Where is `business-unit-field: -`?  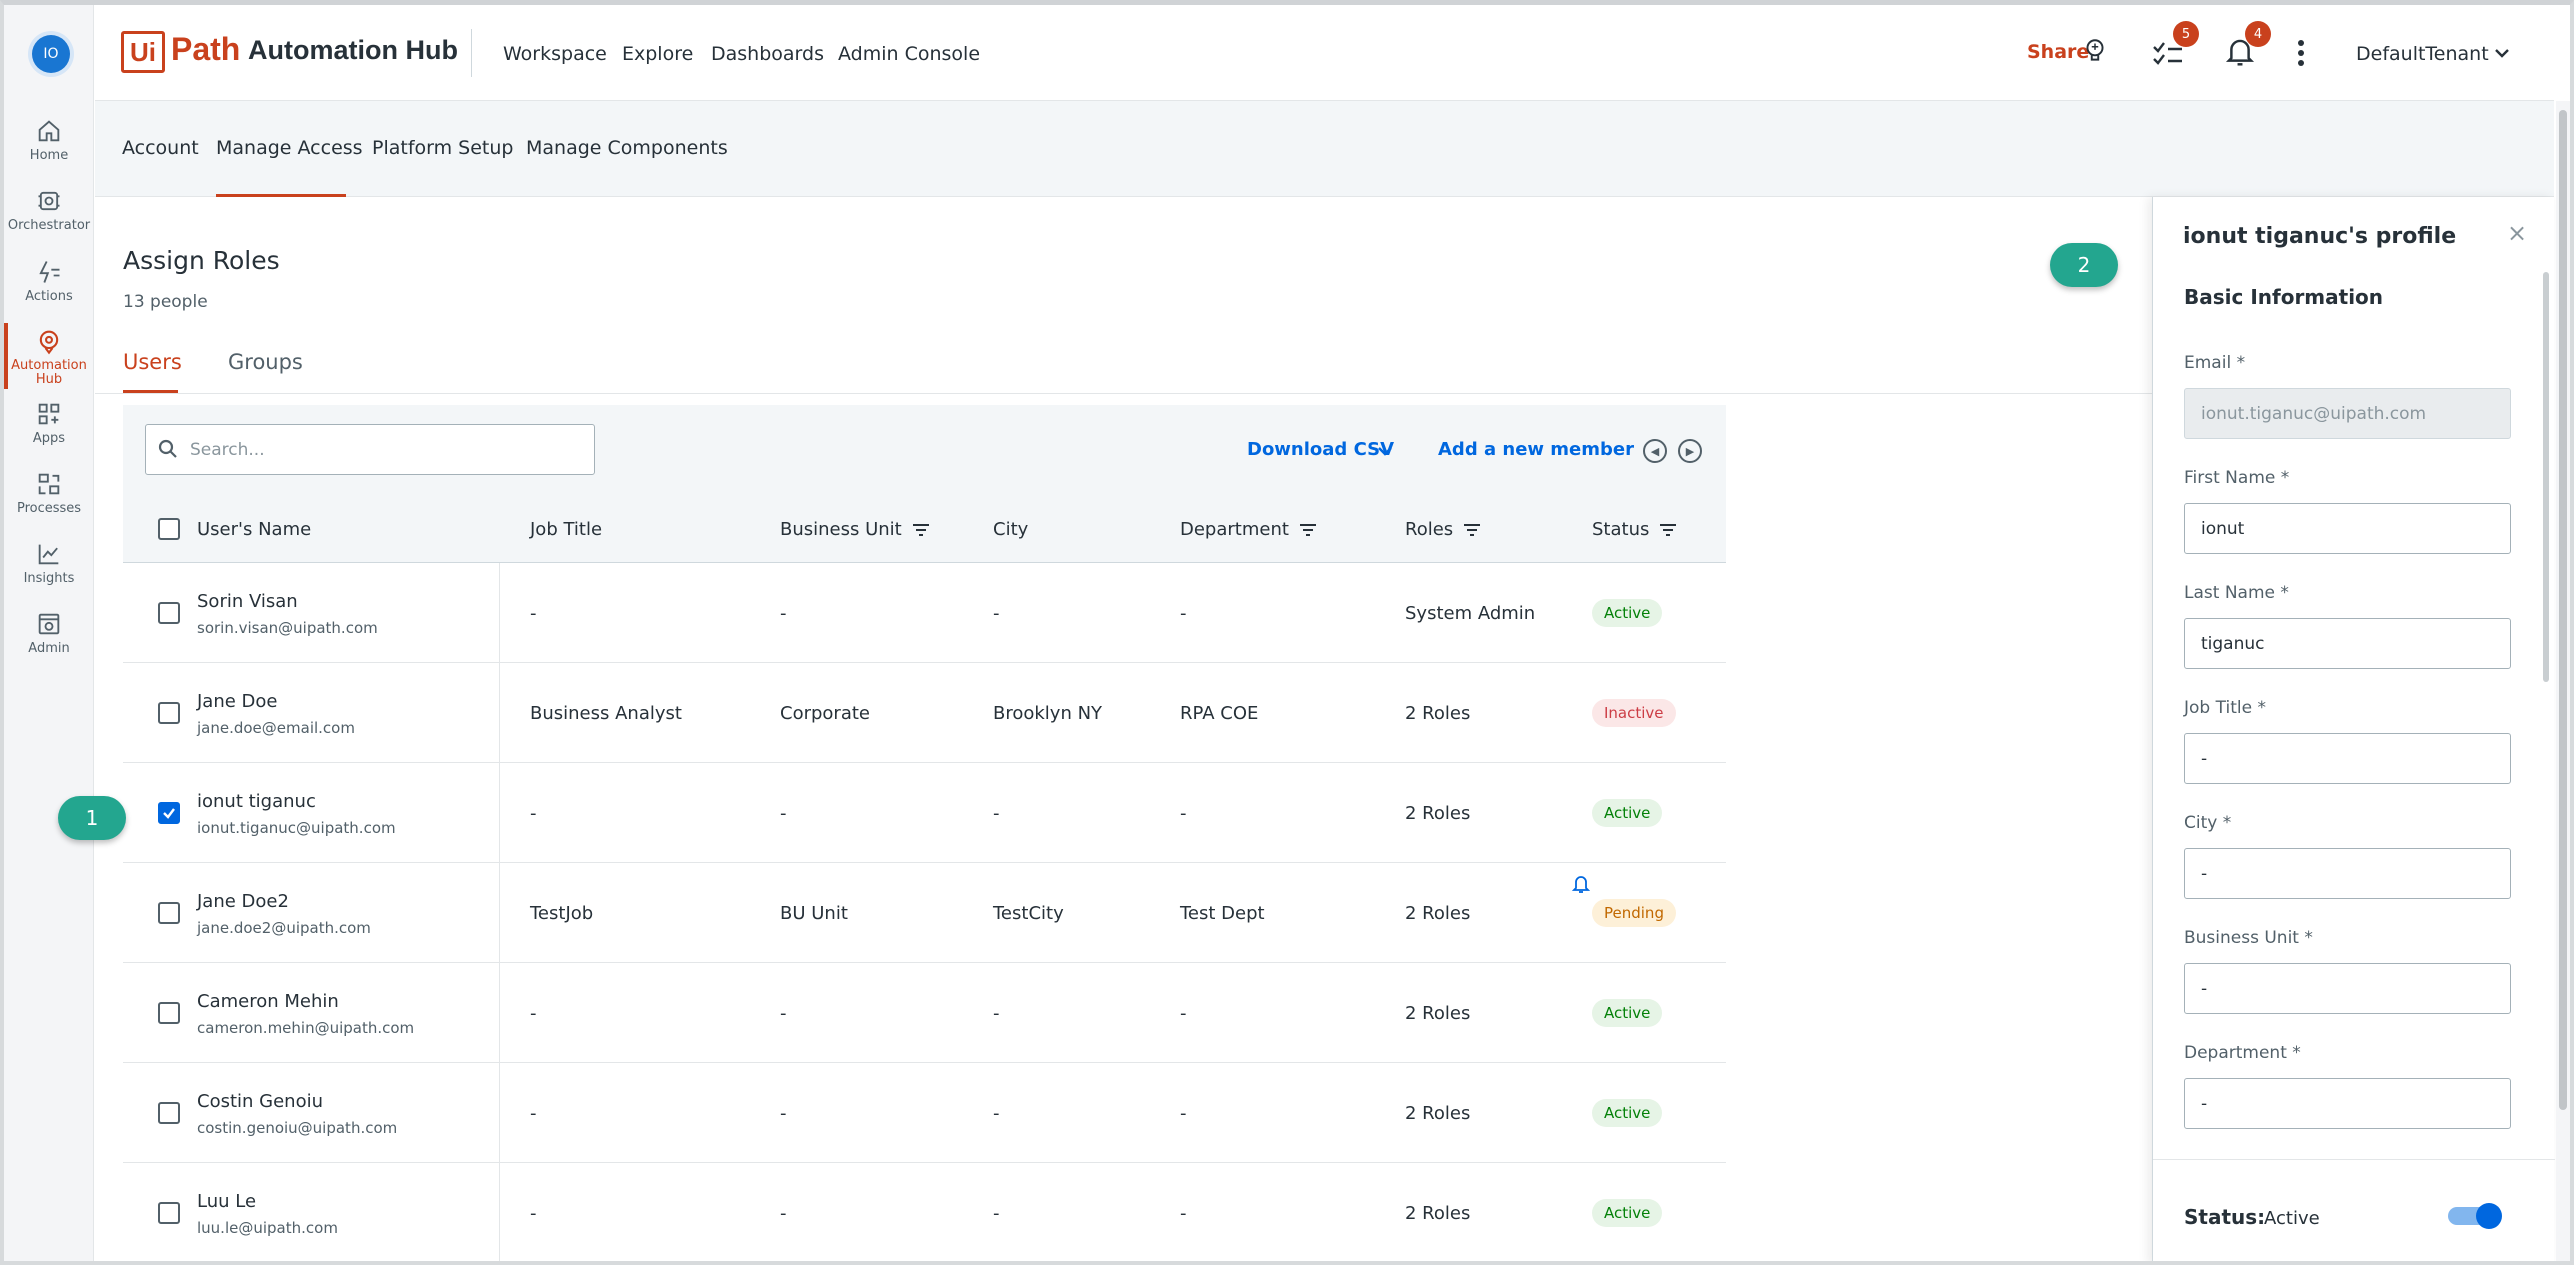
business-unit-field: - is located at coordinates (2347, 988).